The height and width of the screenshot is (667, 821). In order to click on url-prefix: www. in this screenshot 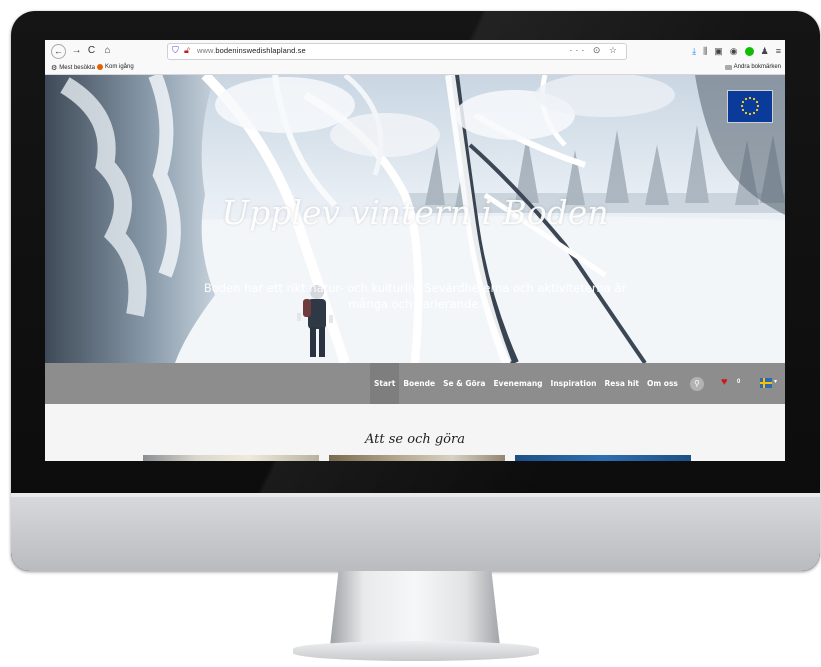, I will do `click(206, 50)`.